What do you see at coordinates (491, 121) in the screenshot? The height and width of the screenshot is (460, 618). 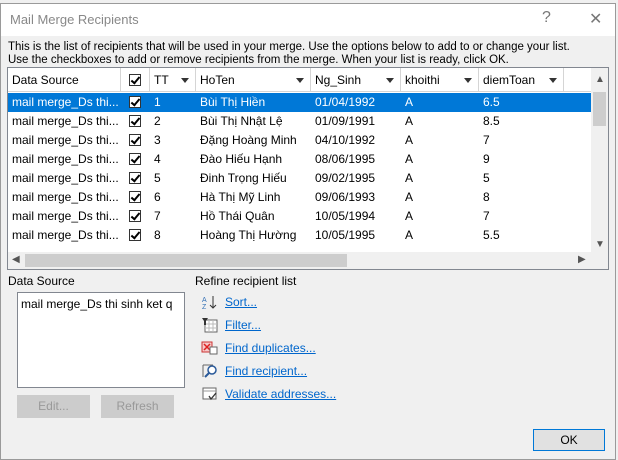 I see `cell-diemtoan: 8.5` at bounding box center [491, 121].